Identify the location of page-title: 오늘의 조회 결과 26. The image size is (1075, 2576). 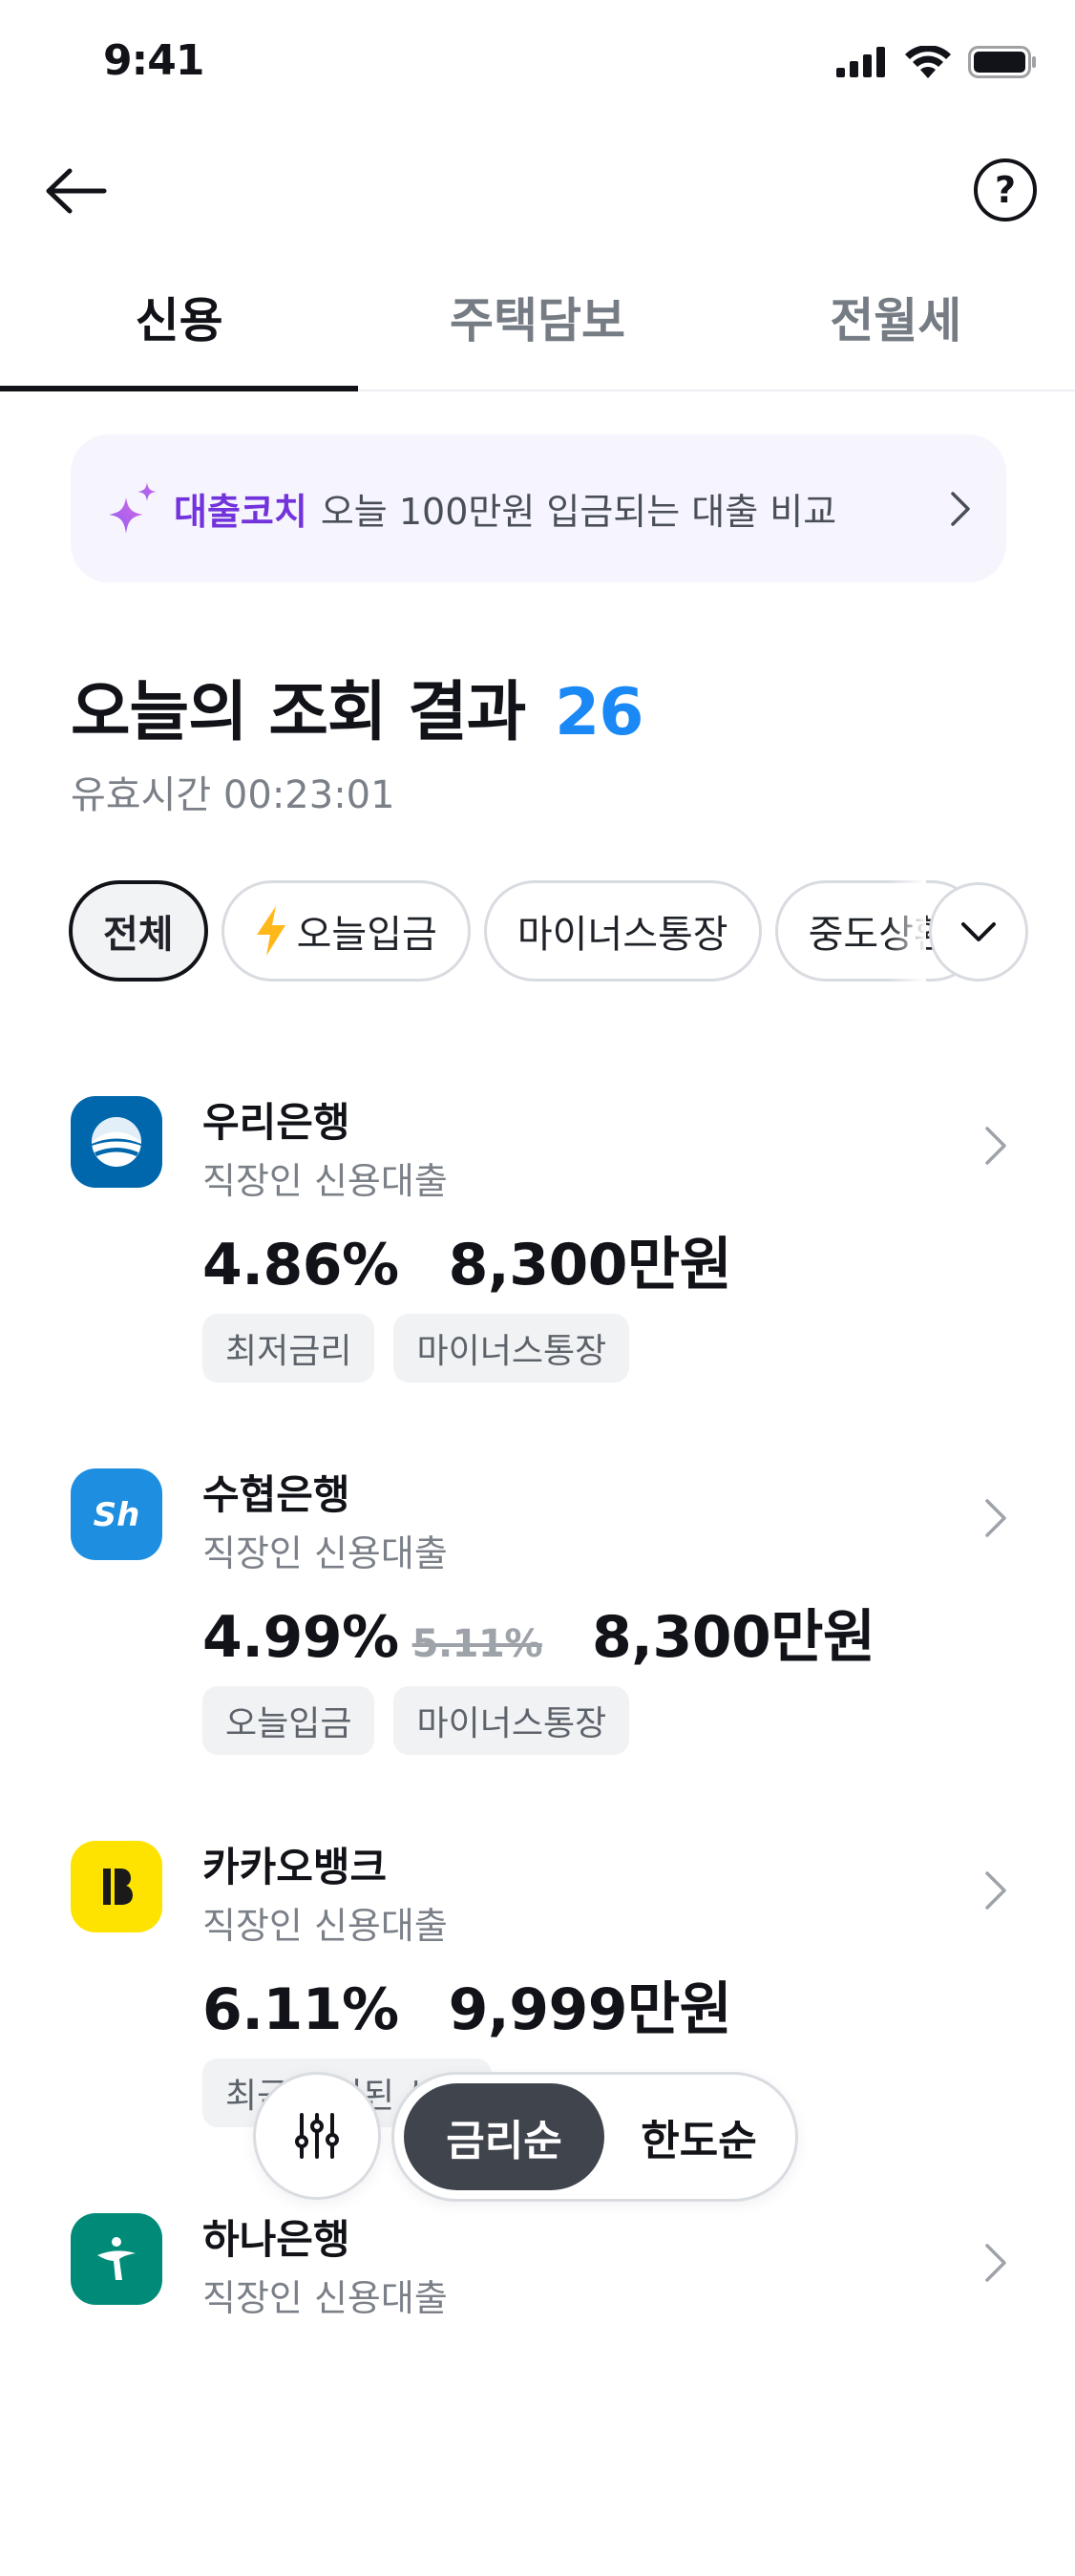
(357, 706).